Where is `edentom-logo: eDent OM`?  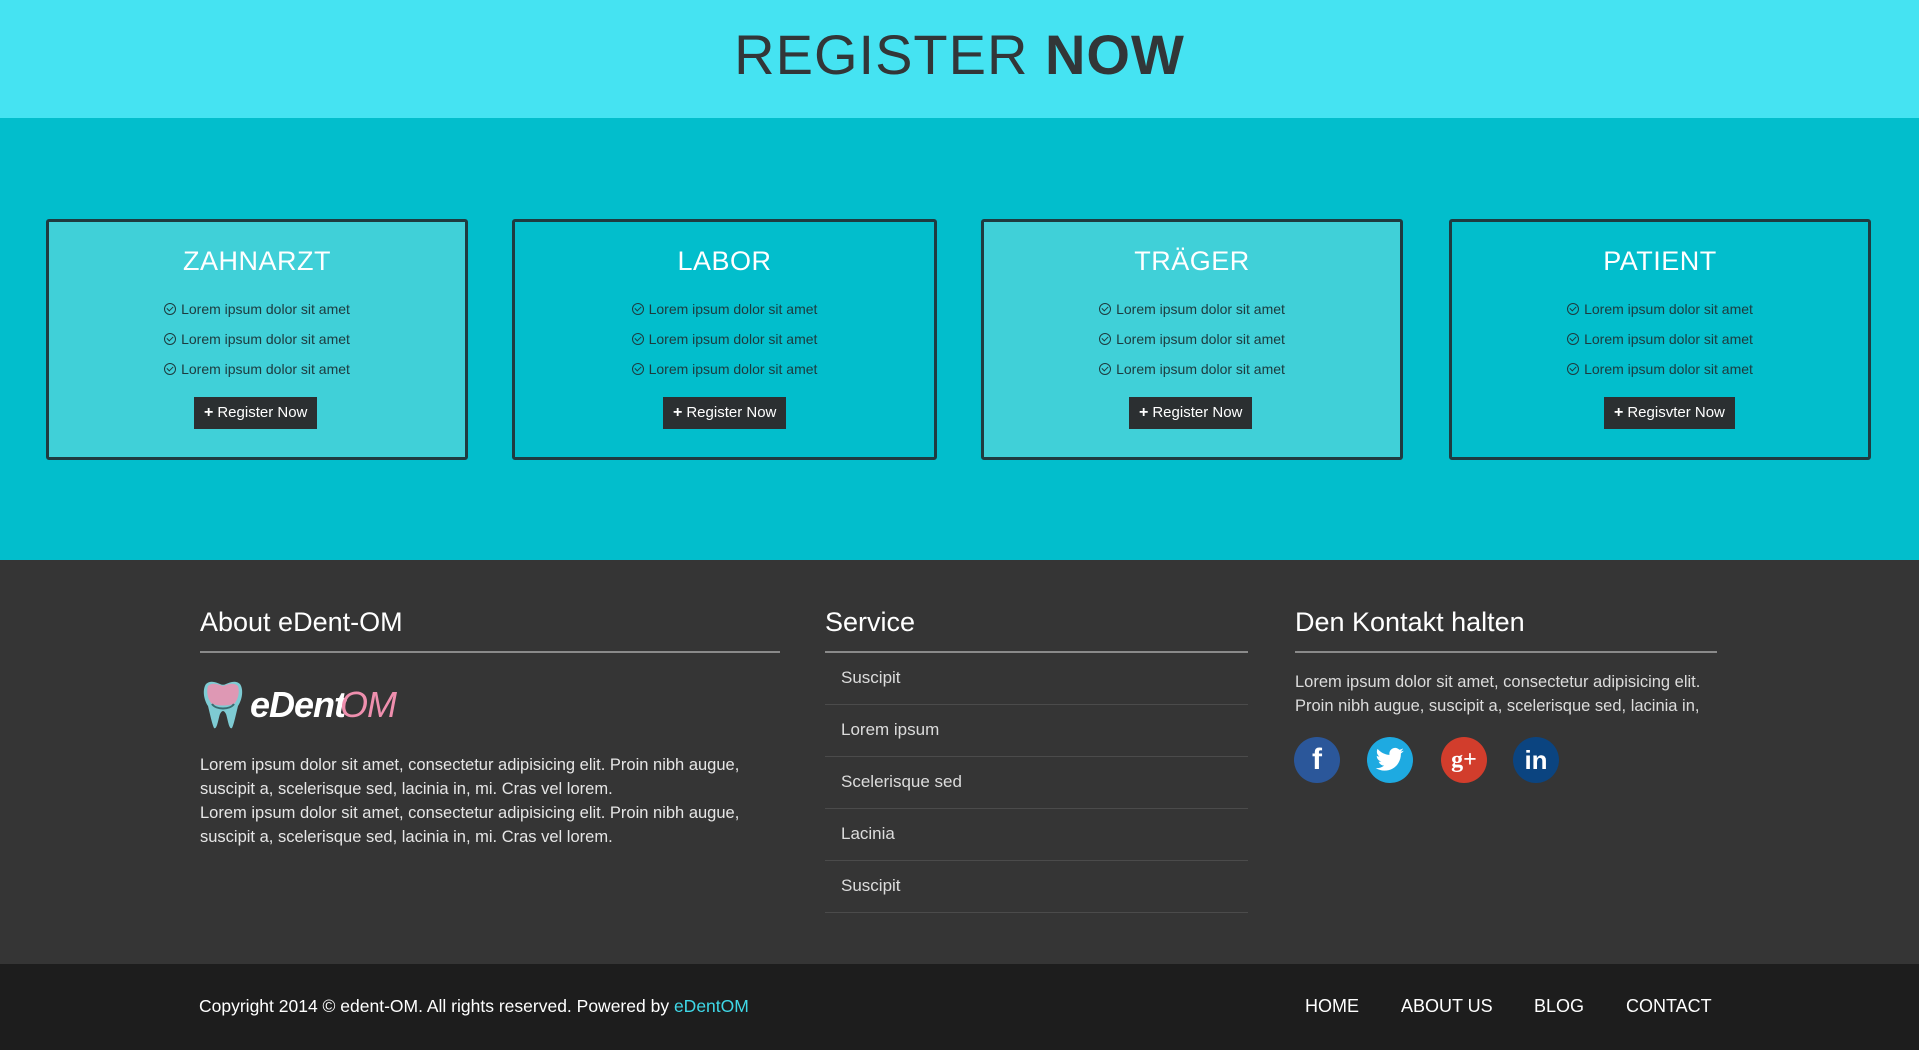
edentom-logo: eDent OM is located at coordinates (300, 706).